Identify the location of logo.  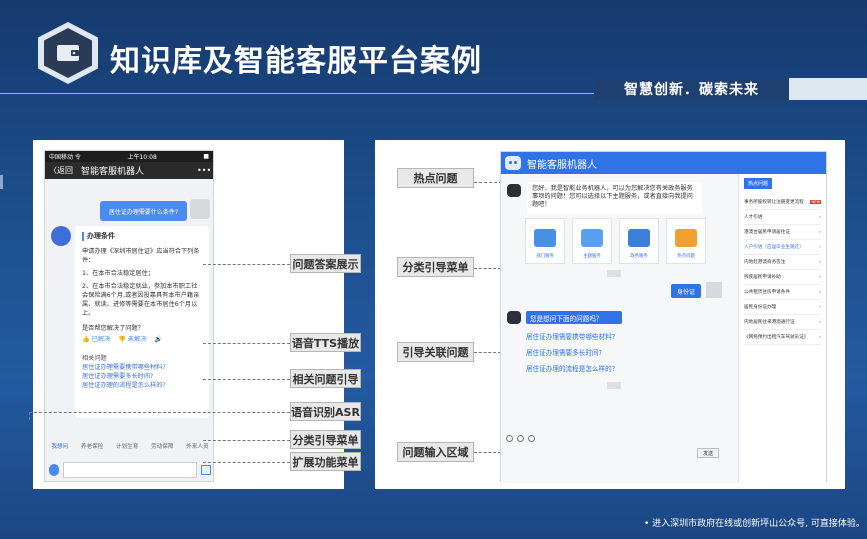
(68, 53).